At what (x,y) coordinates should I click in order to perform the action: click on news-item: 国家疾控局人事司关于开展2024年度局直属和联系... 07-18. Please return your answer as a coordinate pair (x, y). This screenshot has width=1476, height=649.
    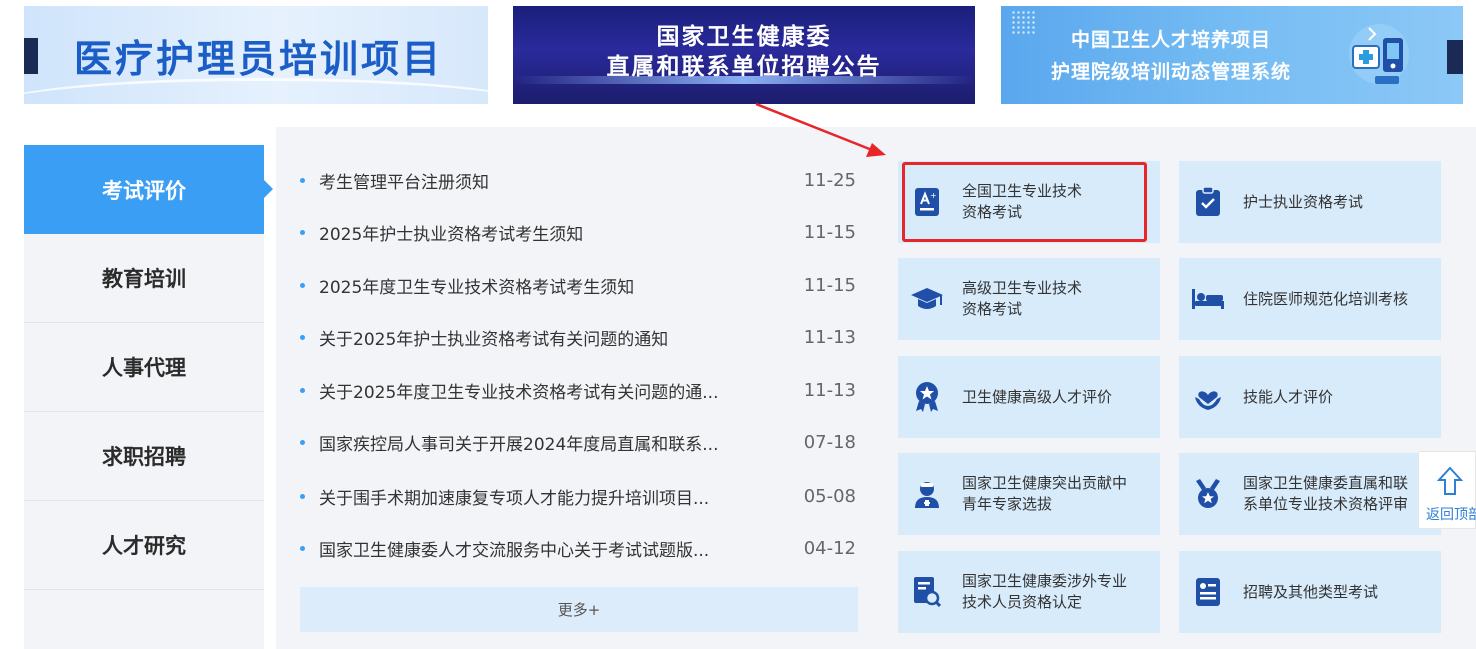
    Looking at the image, I should click on (580, 442).